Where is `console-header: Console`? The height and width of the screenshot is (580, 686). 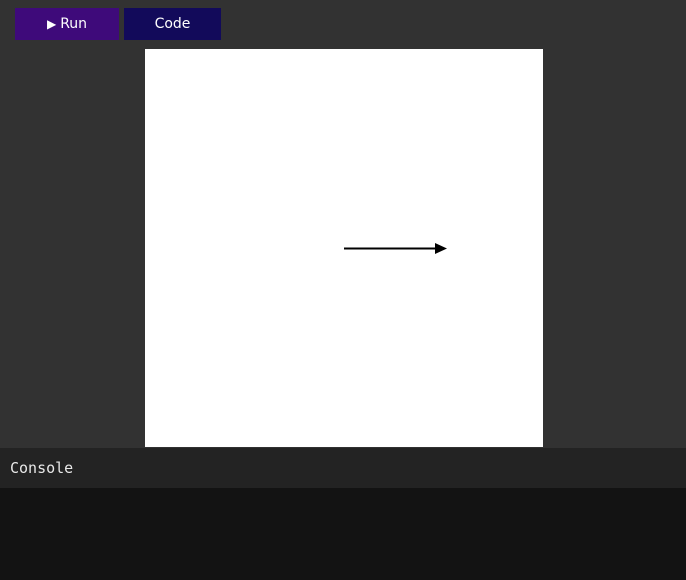
console-header: Console is located at coordinates (343, 468).